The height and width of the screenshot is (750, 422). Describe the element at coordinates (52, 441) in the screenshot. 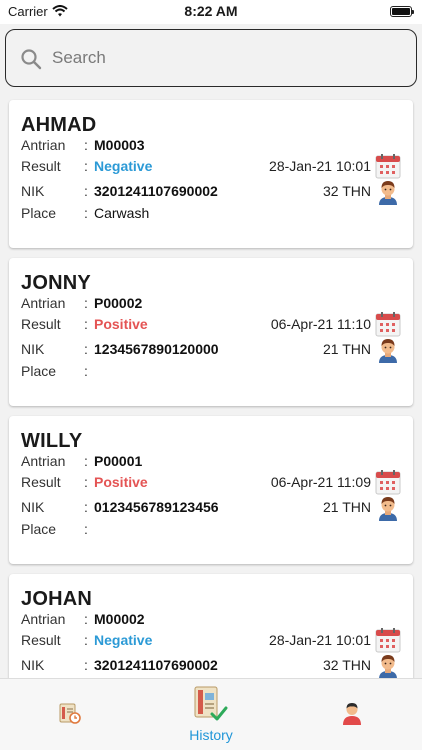

I see `patient-name: WILLY` at that location.